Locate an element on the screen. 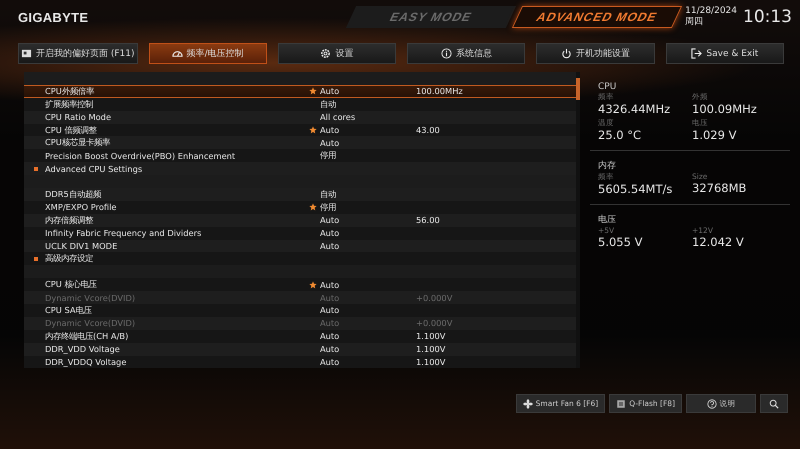 The width and height of the screenshot is (800, 449). setting-label: CPU外频倍率 is located at coordinates (70, 91).